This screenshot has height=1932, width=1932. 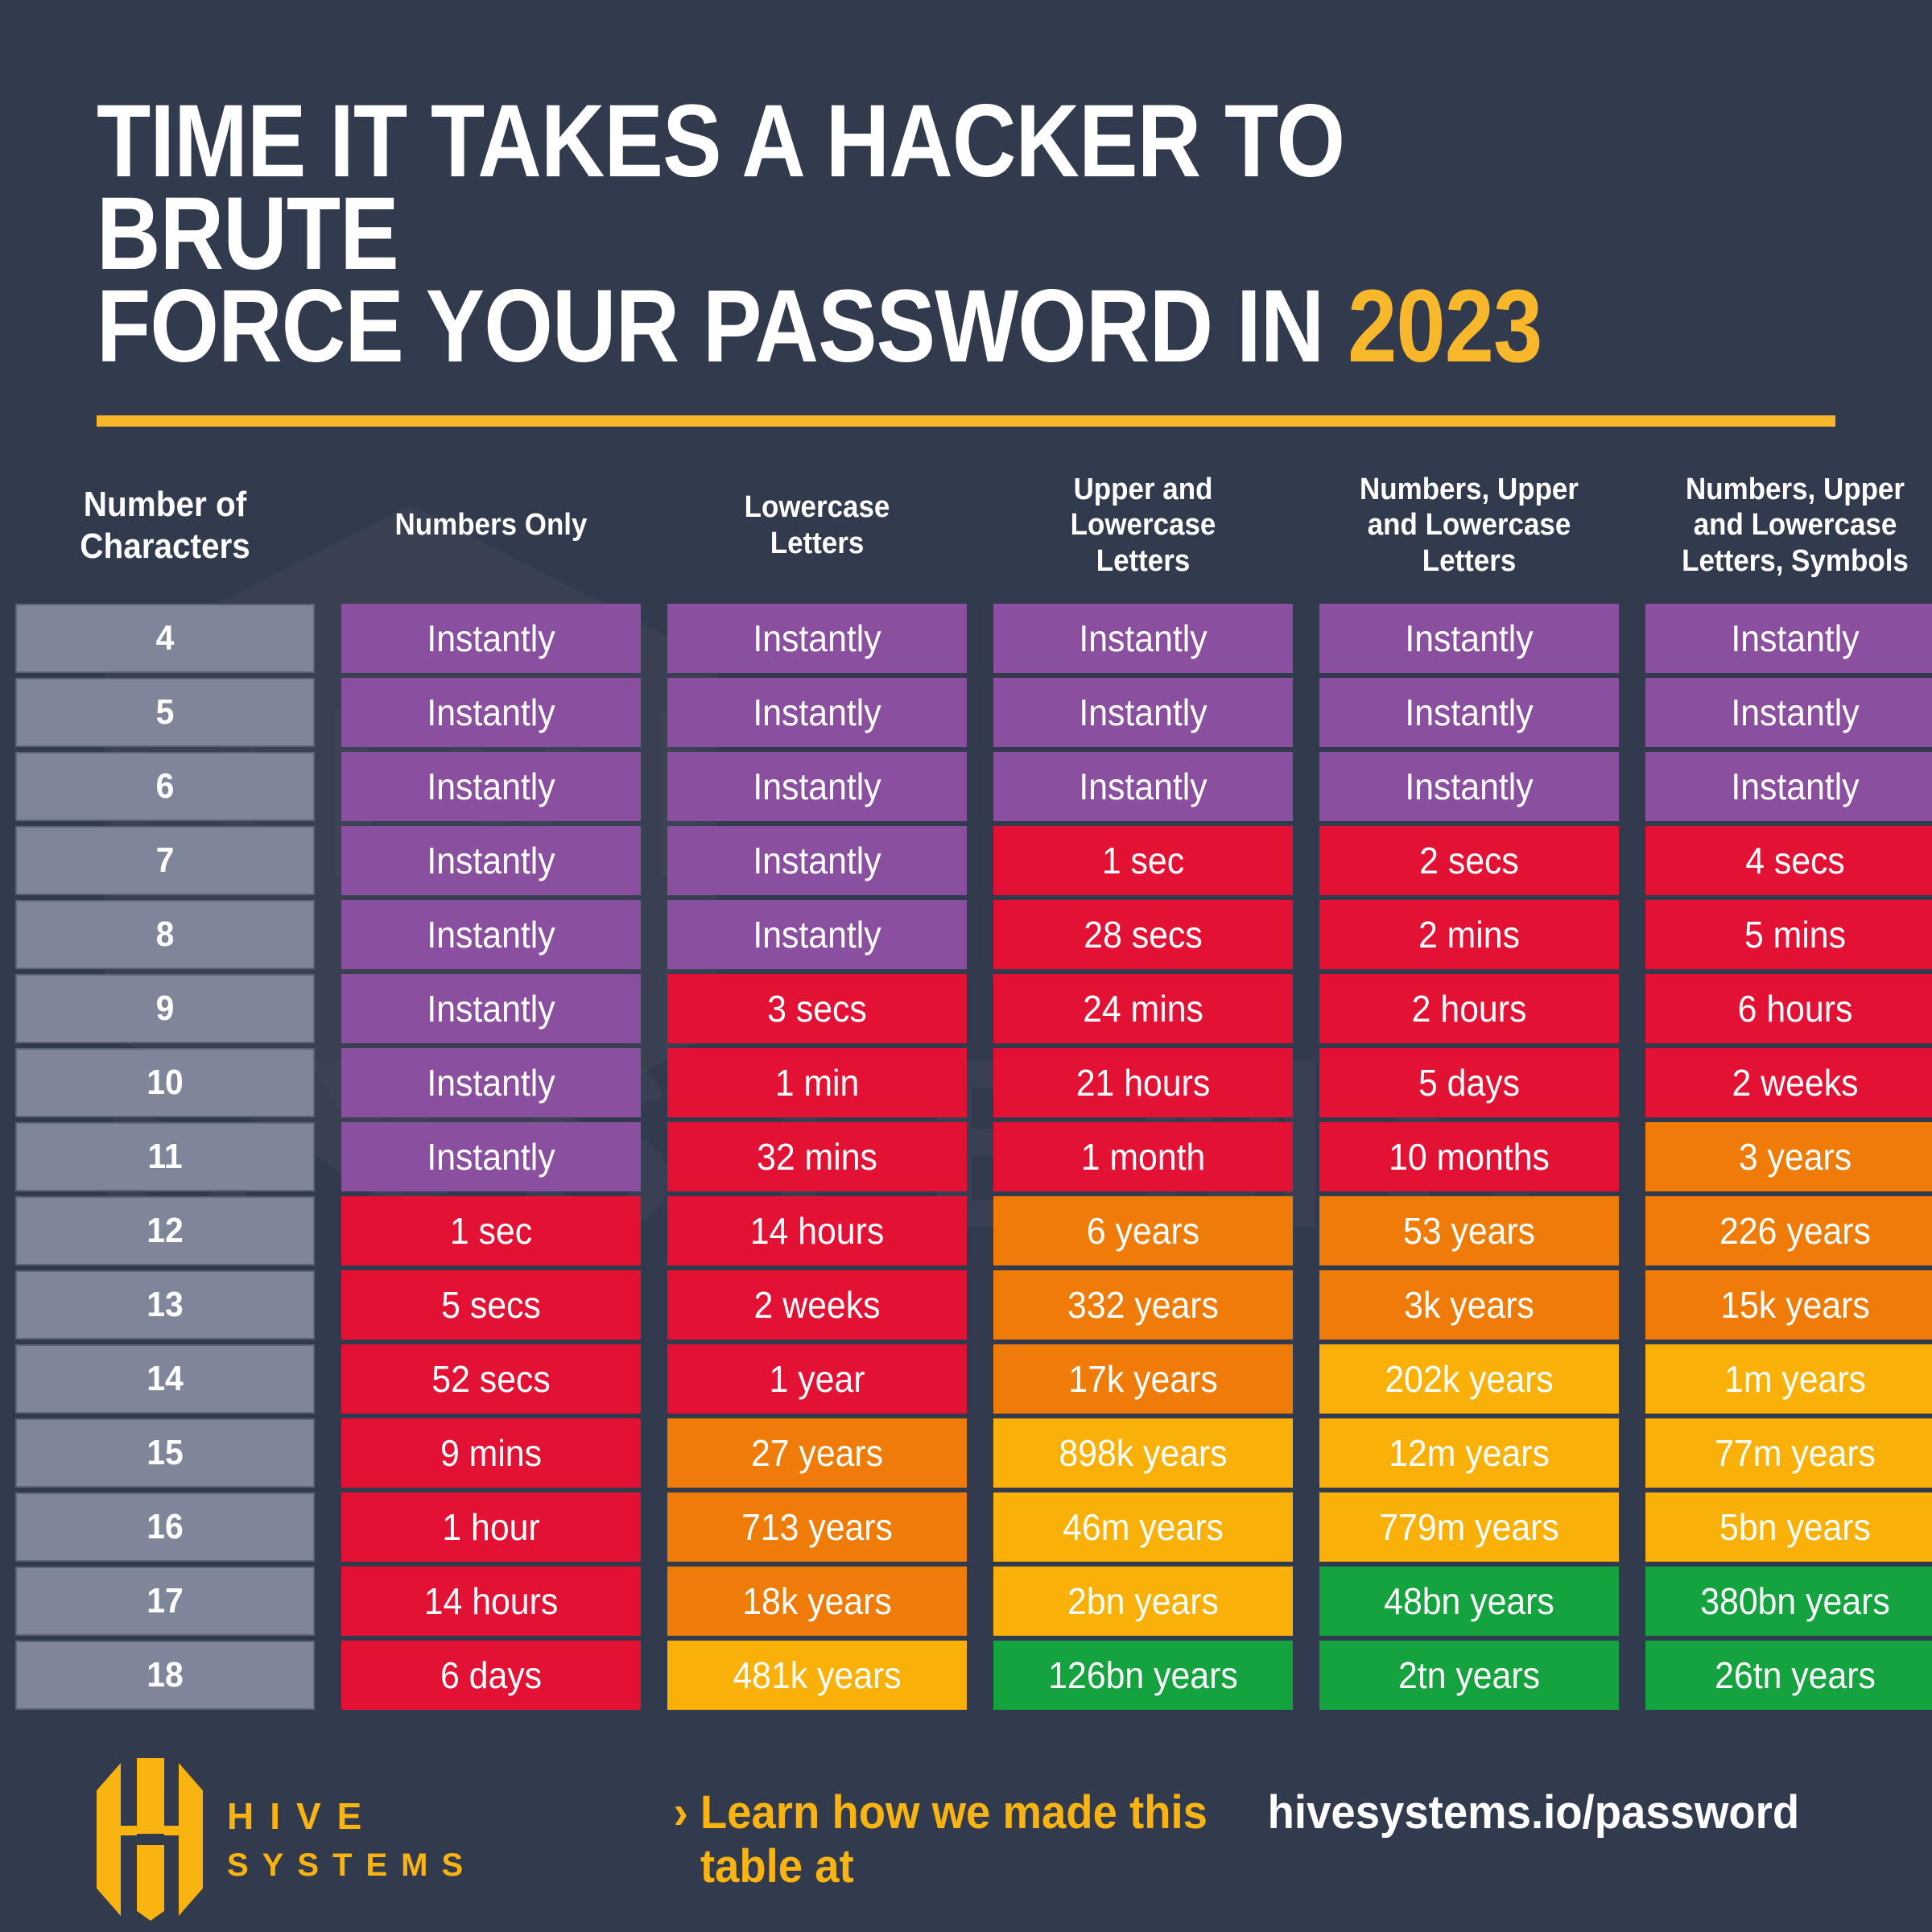 What do you see at coordinates (1469, 1601) in the screenshot?
I see `crack-time-cell: 48bn years` at bounding box center [1469, 1601].